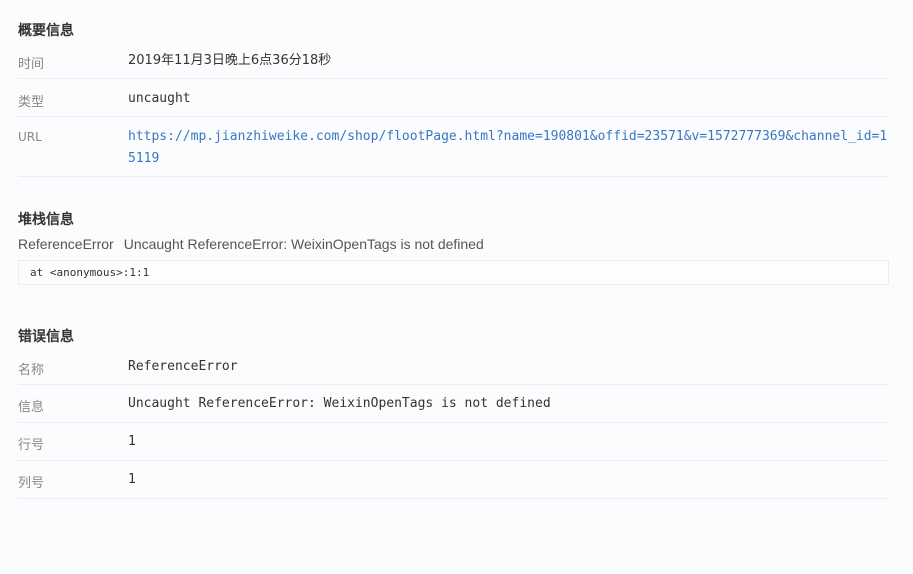  Describe the element at coordinates (31, 483) in the screenshot. I see `column-label: 列号` at that location.